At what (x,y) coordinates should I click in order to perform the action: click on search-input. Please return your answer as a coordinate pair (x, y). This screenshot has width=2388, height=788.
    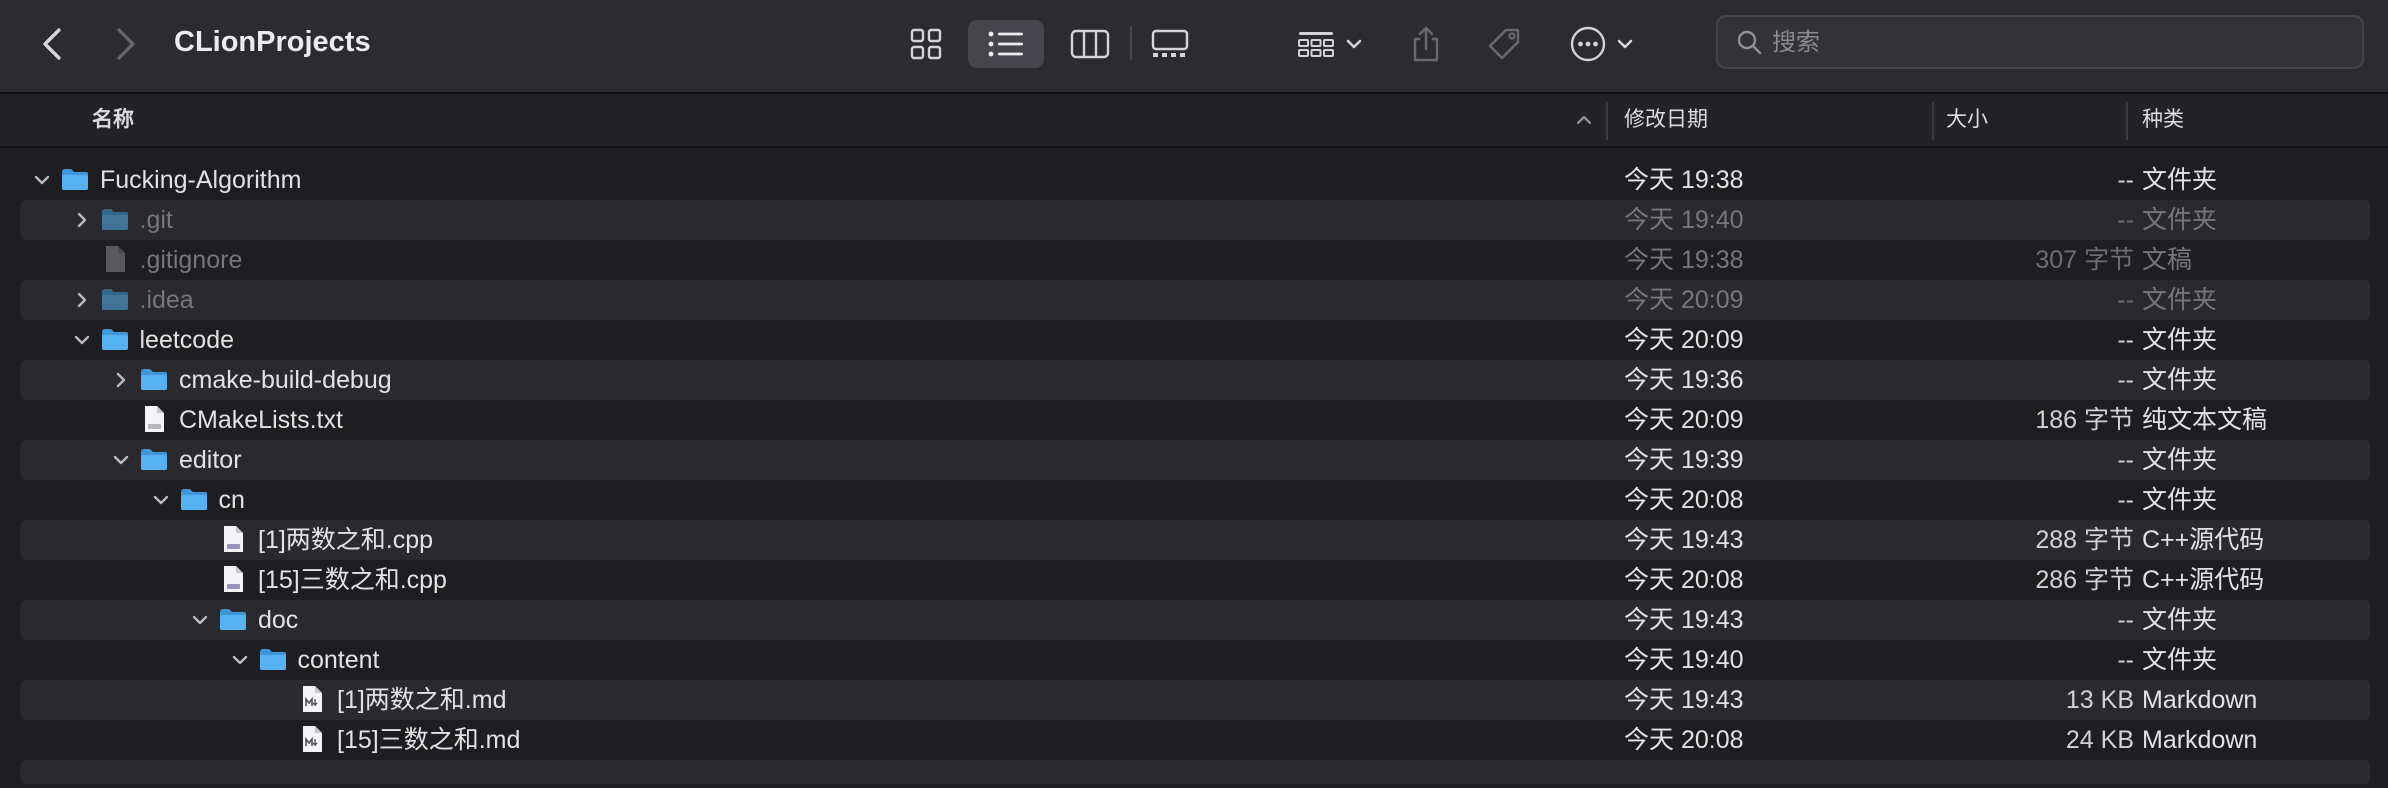
    Looking at the image, I should click on (2052, 43).